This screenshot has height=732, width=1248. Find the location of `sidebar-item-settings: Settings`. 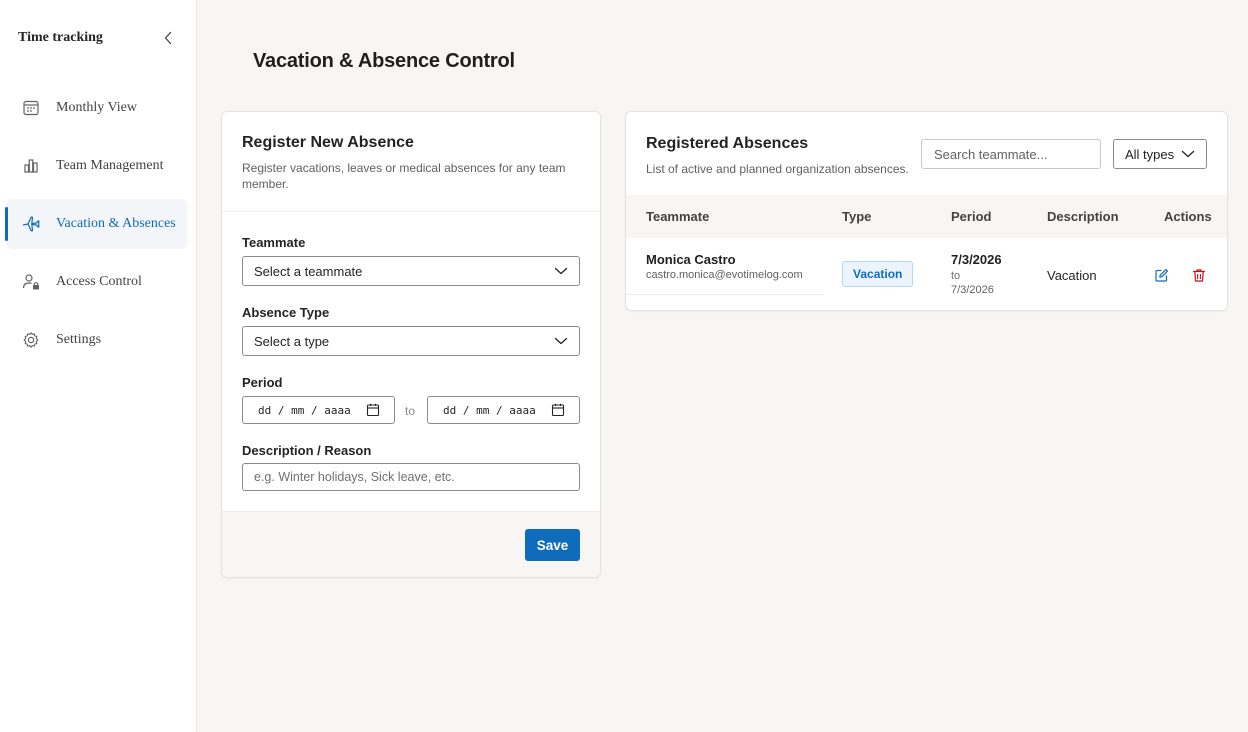

sidebar-item-settings: Settings is located at coordinates (96, 340).